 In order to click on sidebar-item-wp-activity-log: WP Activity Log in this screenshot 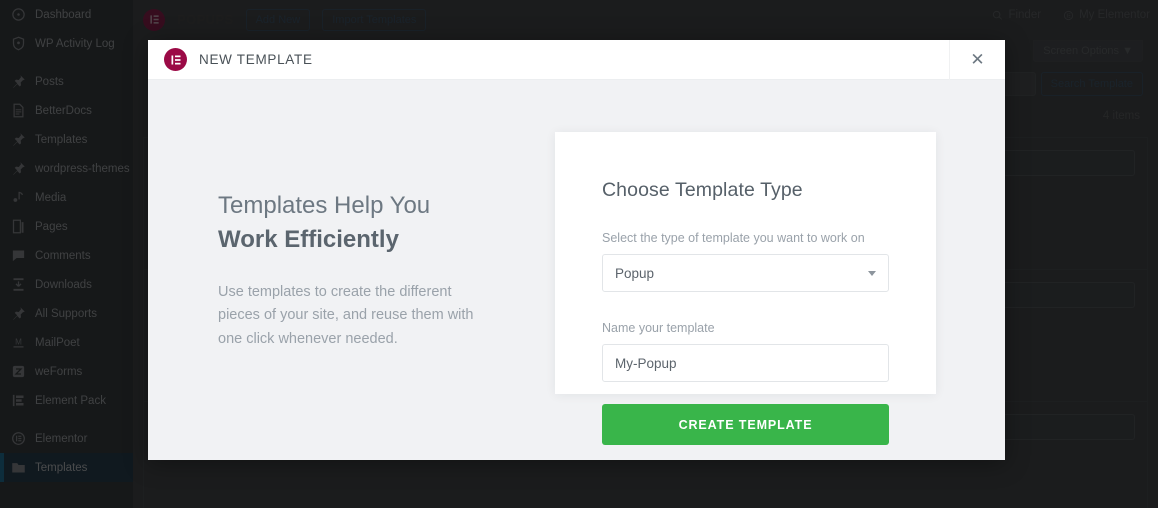, I will do `click(66, 43)`.